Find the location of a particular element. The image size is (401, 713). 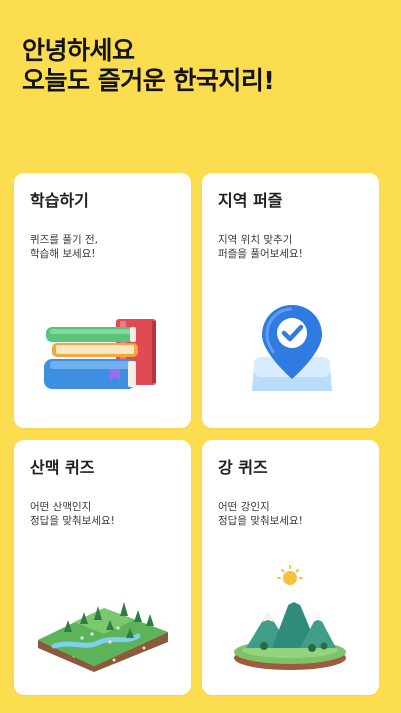

card-title: 산맥 퀴즈 is located at coordinates (62, 467).